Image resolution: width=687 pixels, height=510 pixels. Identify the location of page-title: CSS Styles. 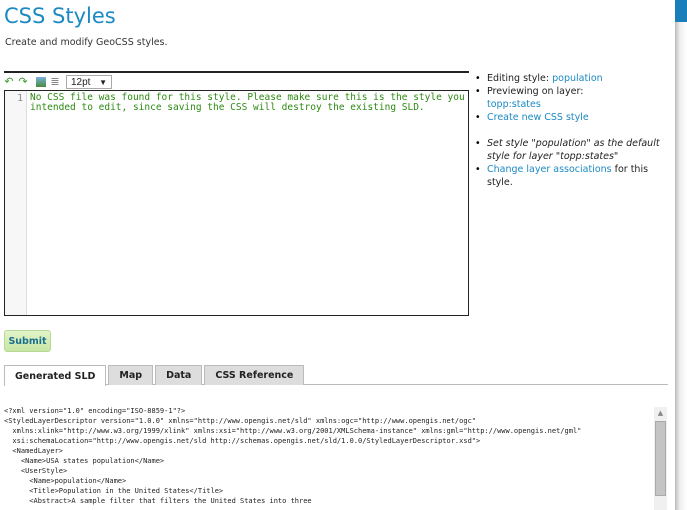
(60, 16).